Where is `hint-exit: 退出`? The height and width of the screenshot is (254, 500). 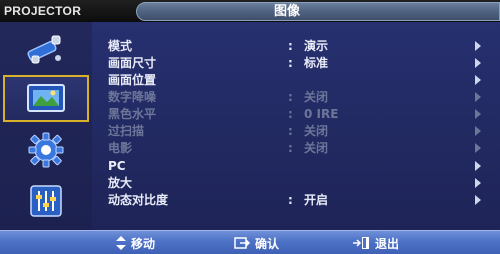 hint-exit: 退出 is located at coordinates (375, 243).